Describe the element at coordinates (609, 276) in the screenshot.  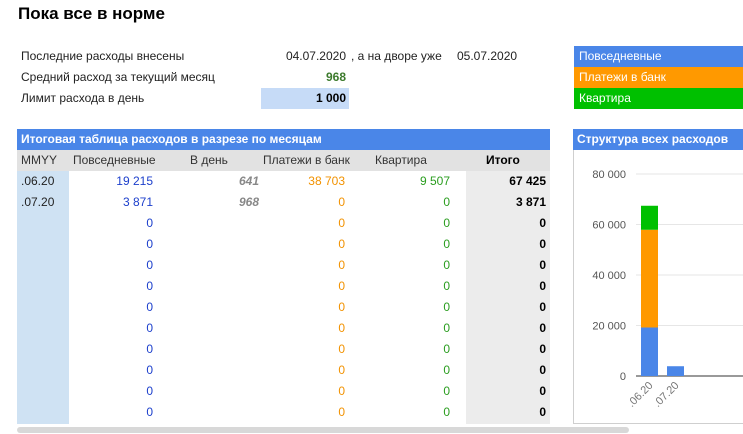
I see `y-tick-label: 40 000` at that location.